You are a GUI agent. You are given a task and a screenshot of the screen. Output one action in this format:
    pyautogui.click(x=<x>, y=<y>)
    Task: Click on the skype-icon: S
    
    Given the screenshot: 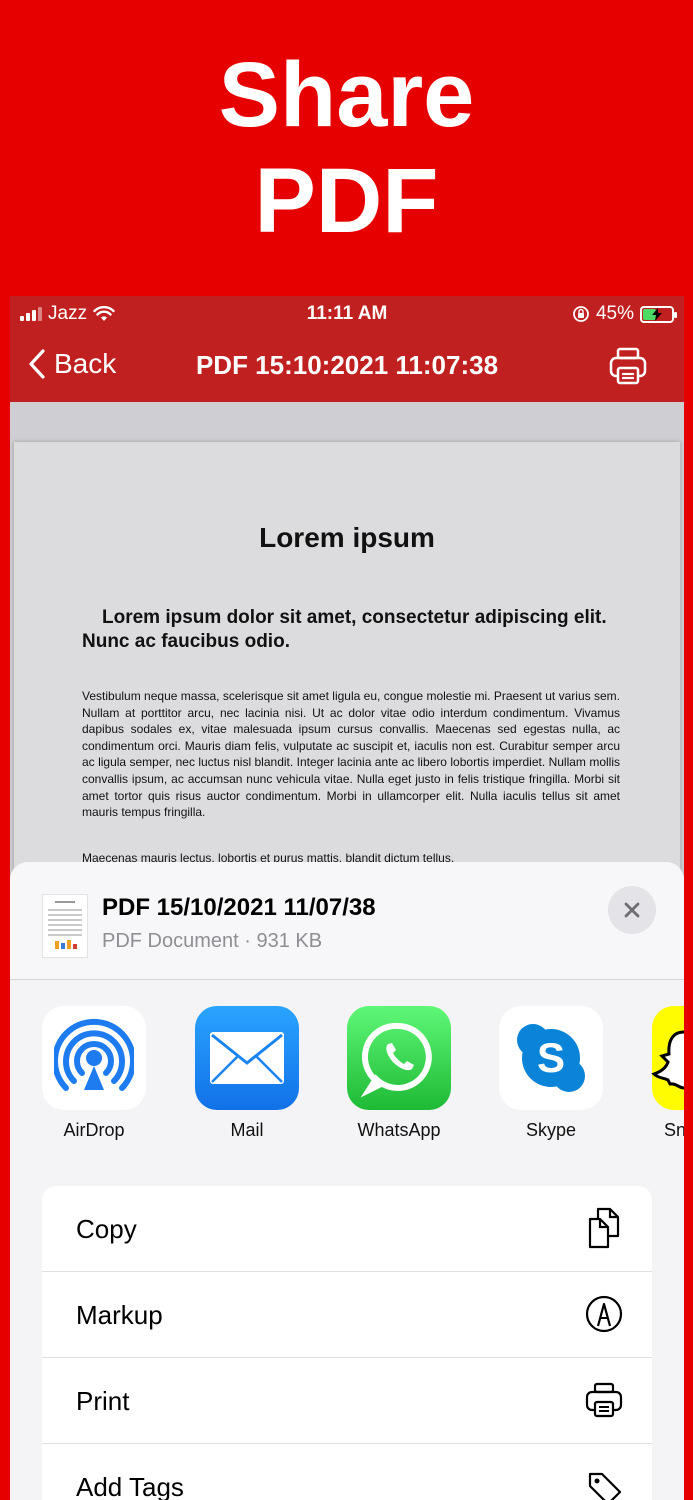 What is the action you would take?
    pyautogui.click(x=551, y=1058)
    